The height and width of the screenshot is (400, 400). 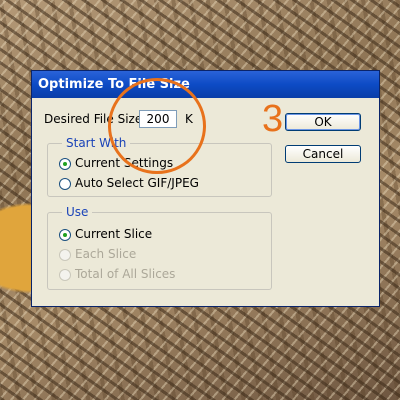 What do you see at coordinates (114, 234) in the screenshot?
I see `current-slice-label: Current Slice` at bounding box center [114, 234].